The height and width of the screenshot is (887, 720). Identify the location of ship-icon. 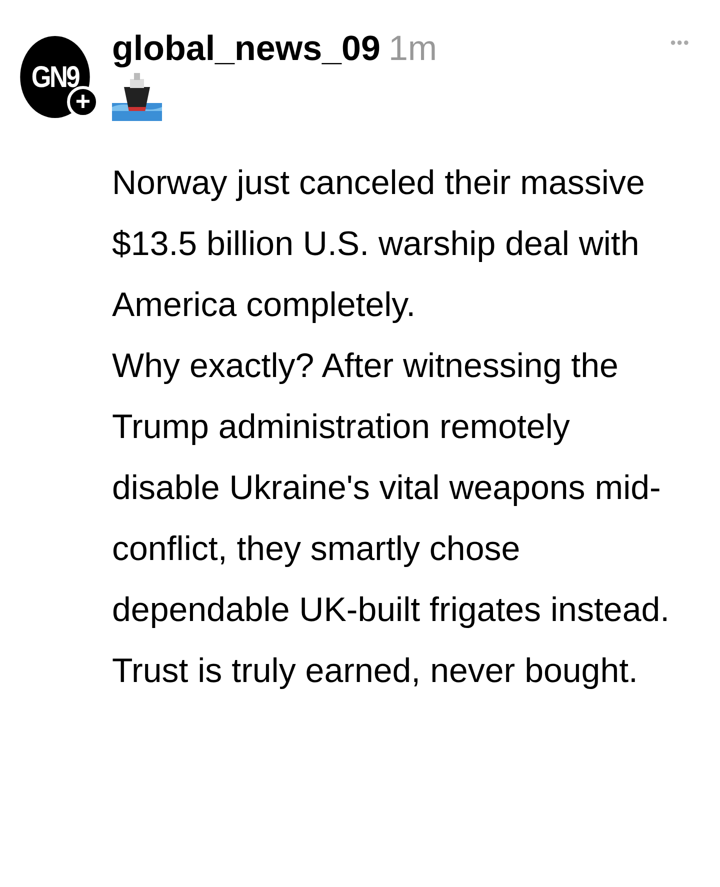
(137, 96).